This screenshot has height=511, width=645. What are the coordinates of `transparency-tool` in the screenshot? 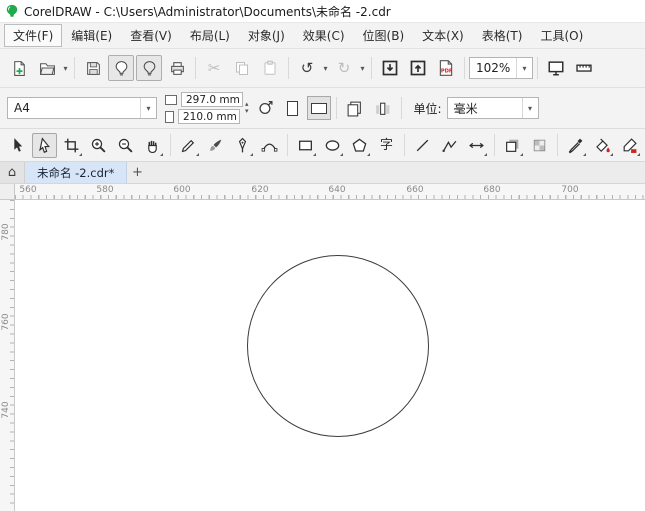 It's located at (539, 145).